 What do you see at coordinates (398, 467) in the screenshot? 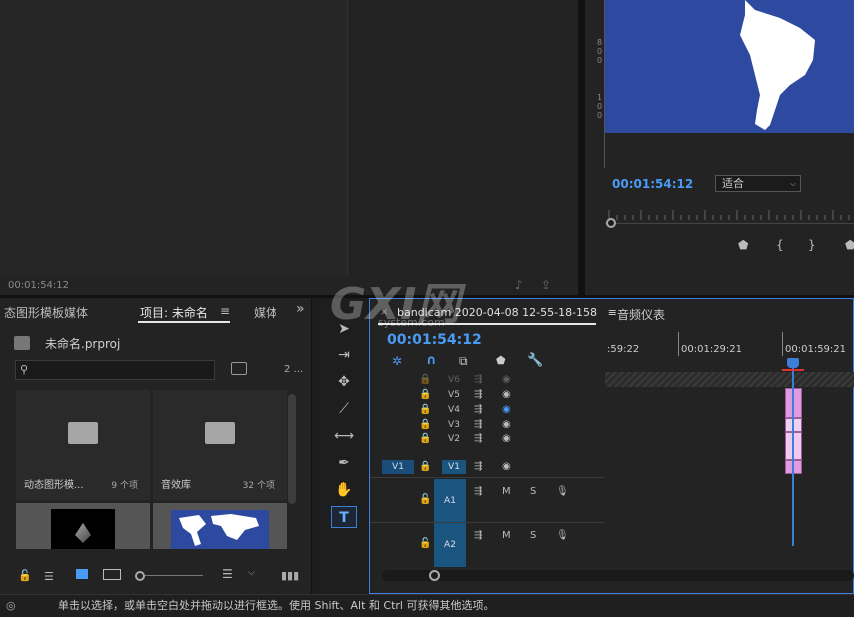
I see `source-patch-v1: V1` at bounding box center [398, 467].